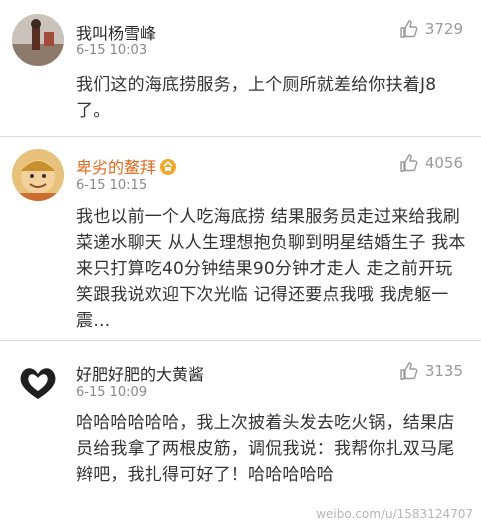 The width and height of the screenshot is (481, 525). Describe the element at coordinates (112, 185) in the screenshot. I see `comment-time: 6-15 10:15` at that location.